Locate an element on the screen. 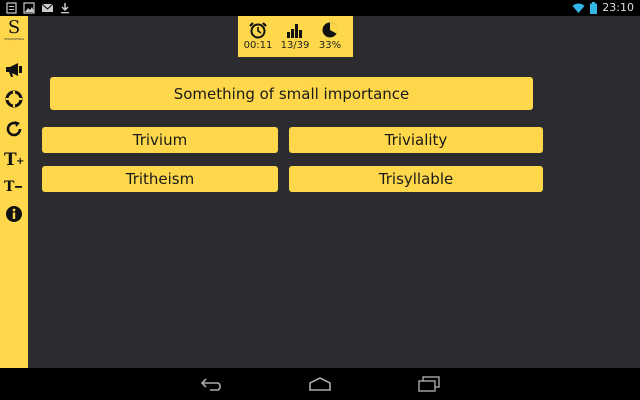 The width and height of the screenshot is (640, 400). text-larger-button: T + is located at coordinates (14, 159).